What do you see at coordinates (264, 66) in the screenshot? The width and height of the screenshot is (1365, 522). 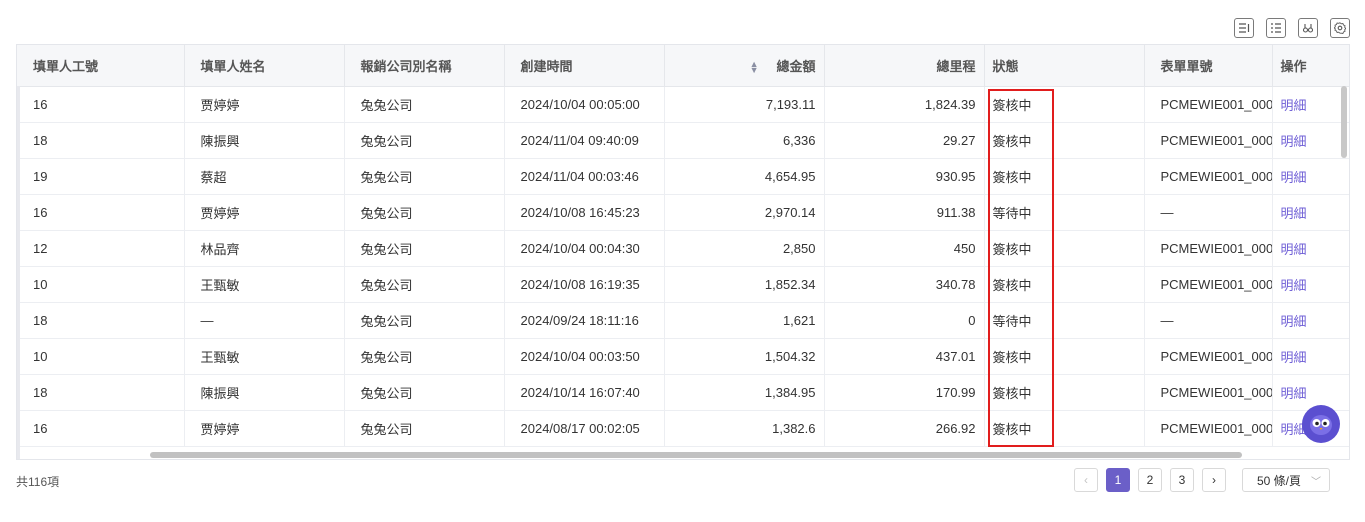 I see `col-header-name: 填單人姓名` at bounding box center [264, 66].